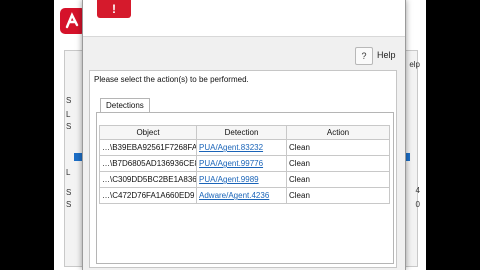  What do you see at coordinates (417, 190) in the screenshot?
I see `edge-letter: 4` at bounding box center [417, 190].